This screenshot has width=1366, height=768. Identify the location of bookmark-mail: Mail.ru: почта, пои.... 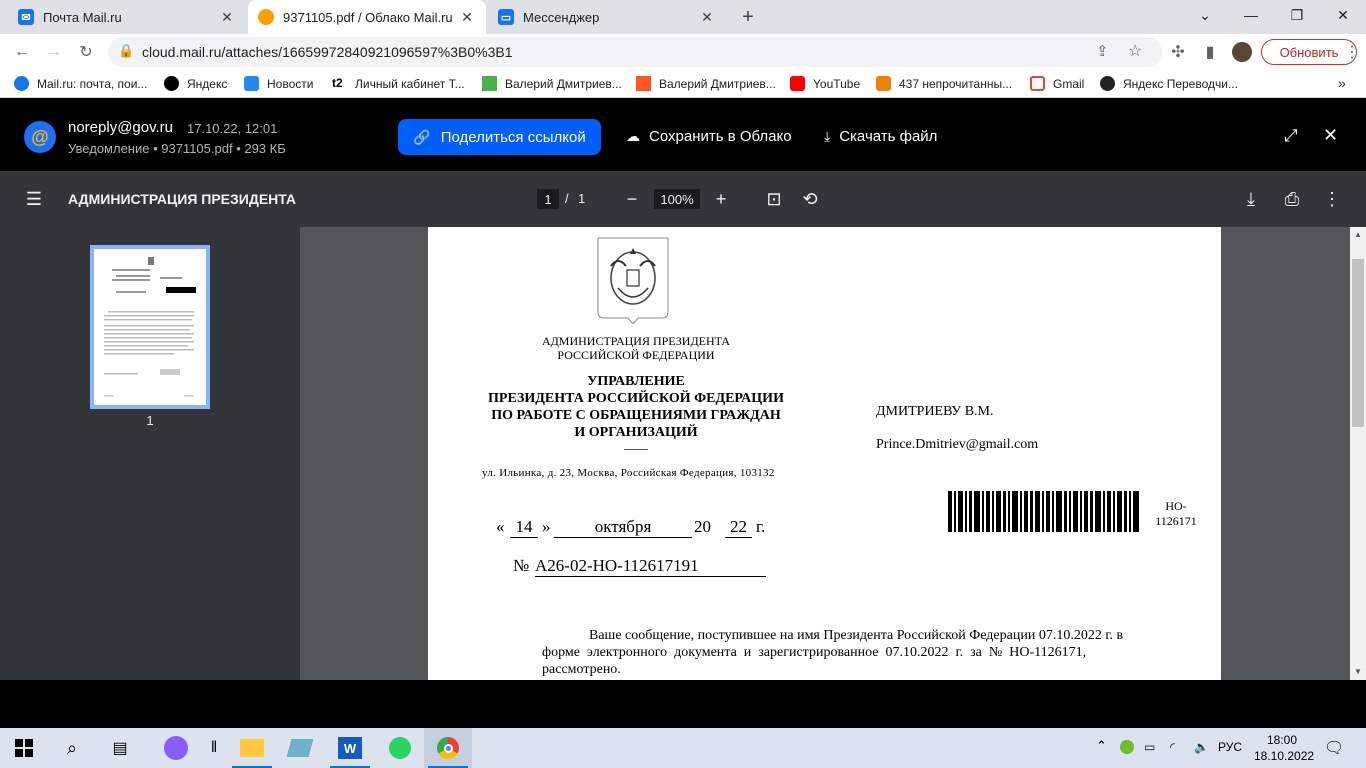
(80, 83).